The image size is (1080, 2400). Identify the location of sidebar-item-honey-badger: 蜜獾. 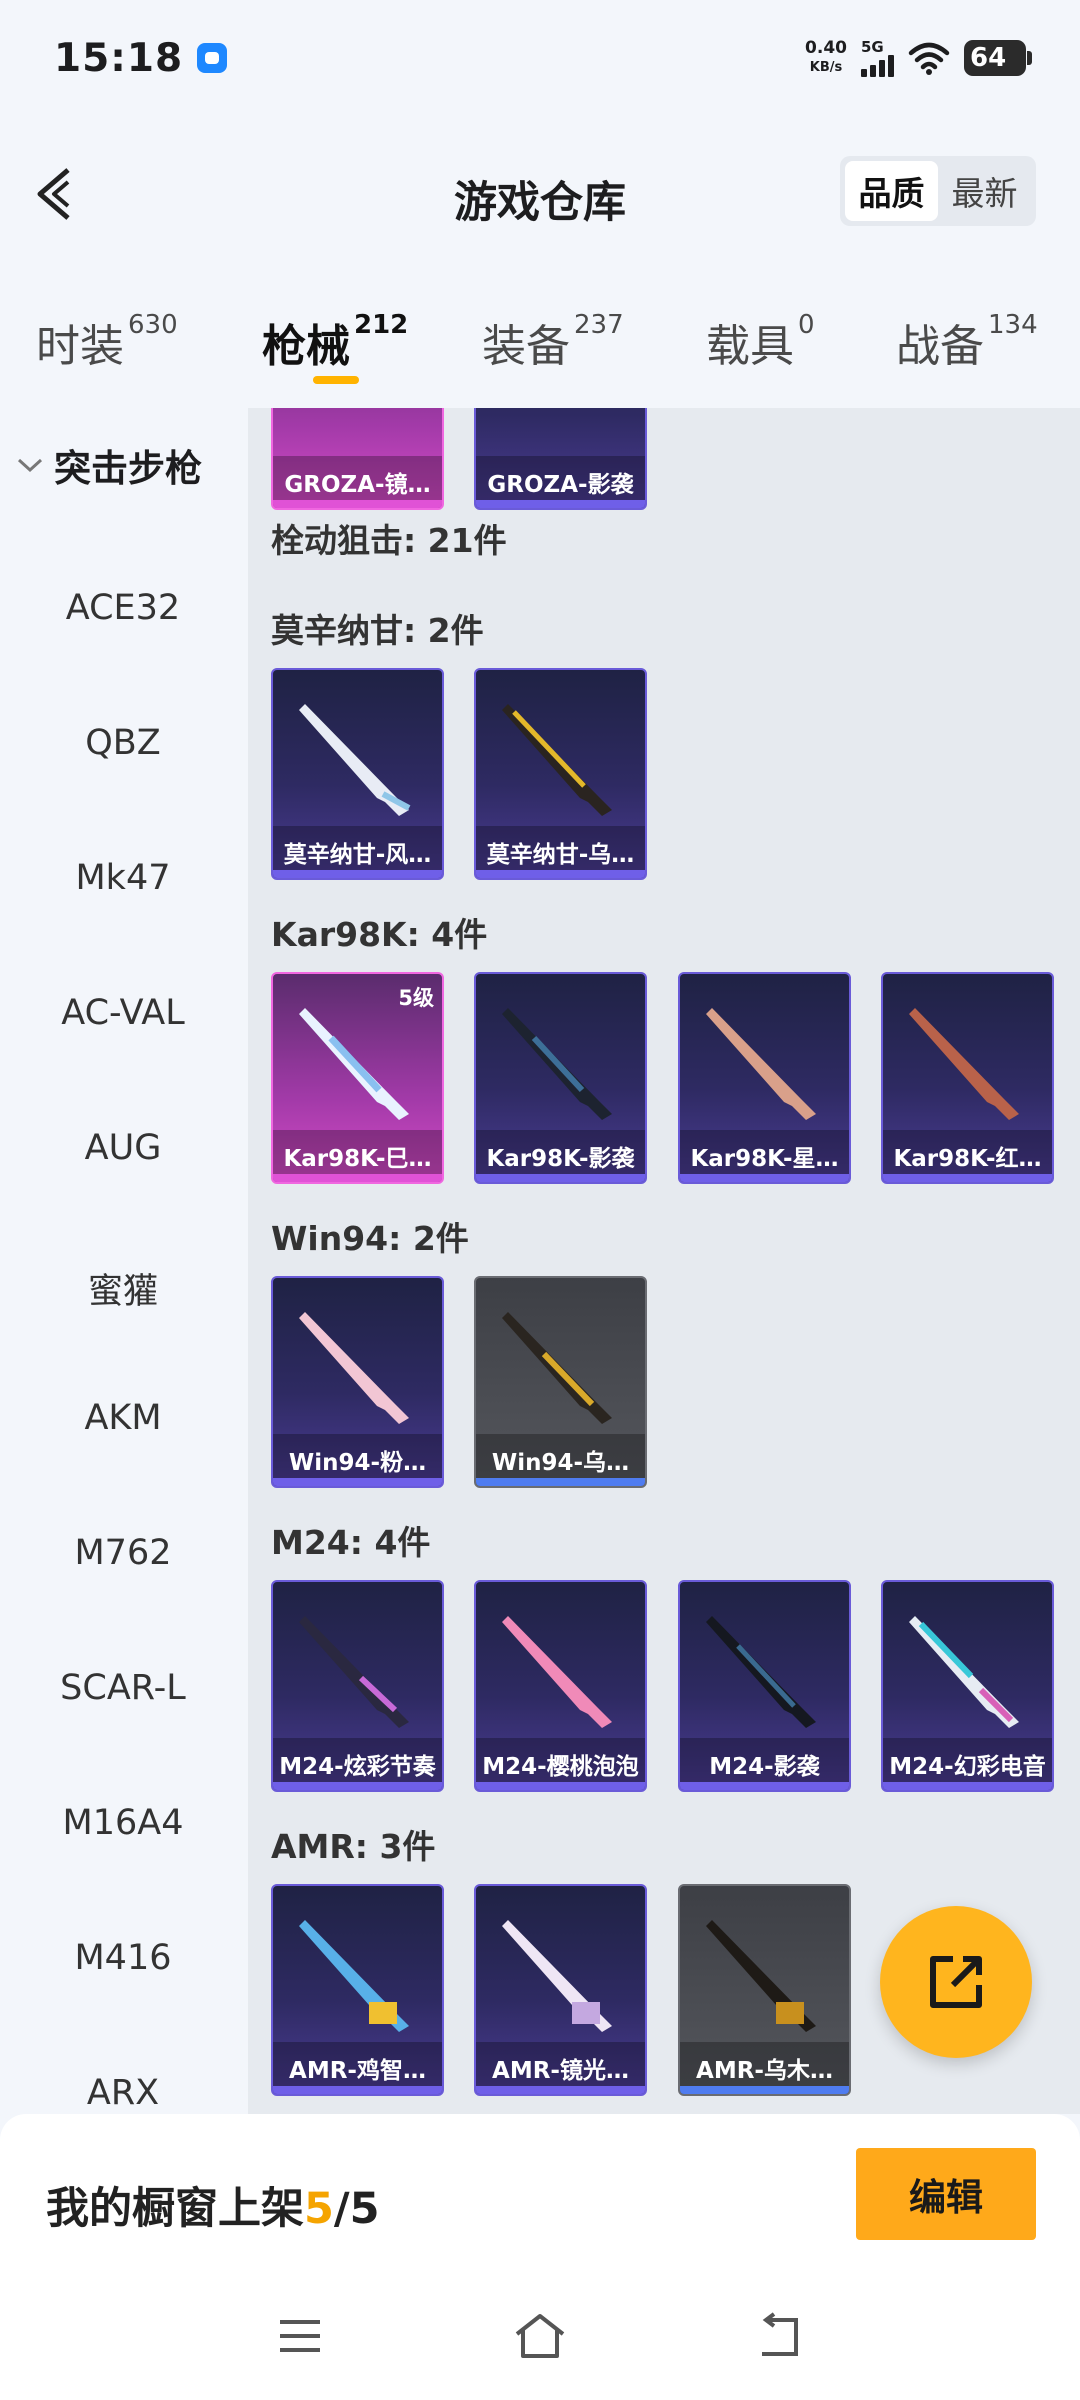
(123, 1288).